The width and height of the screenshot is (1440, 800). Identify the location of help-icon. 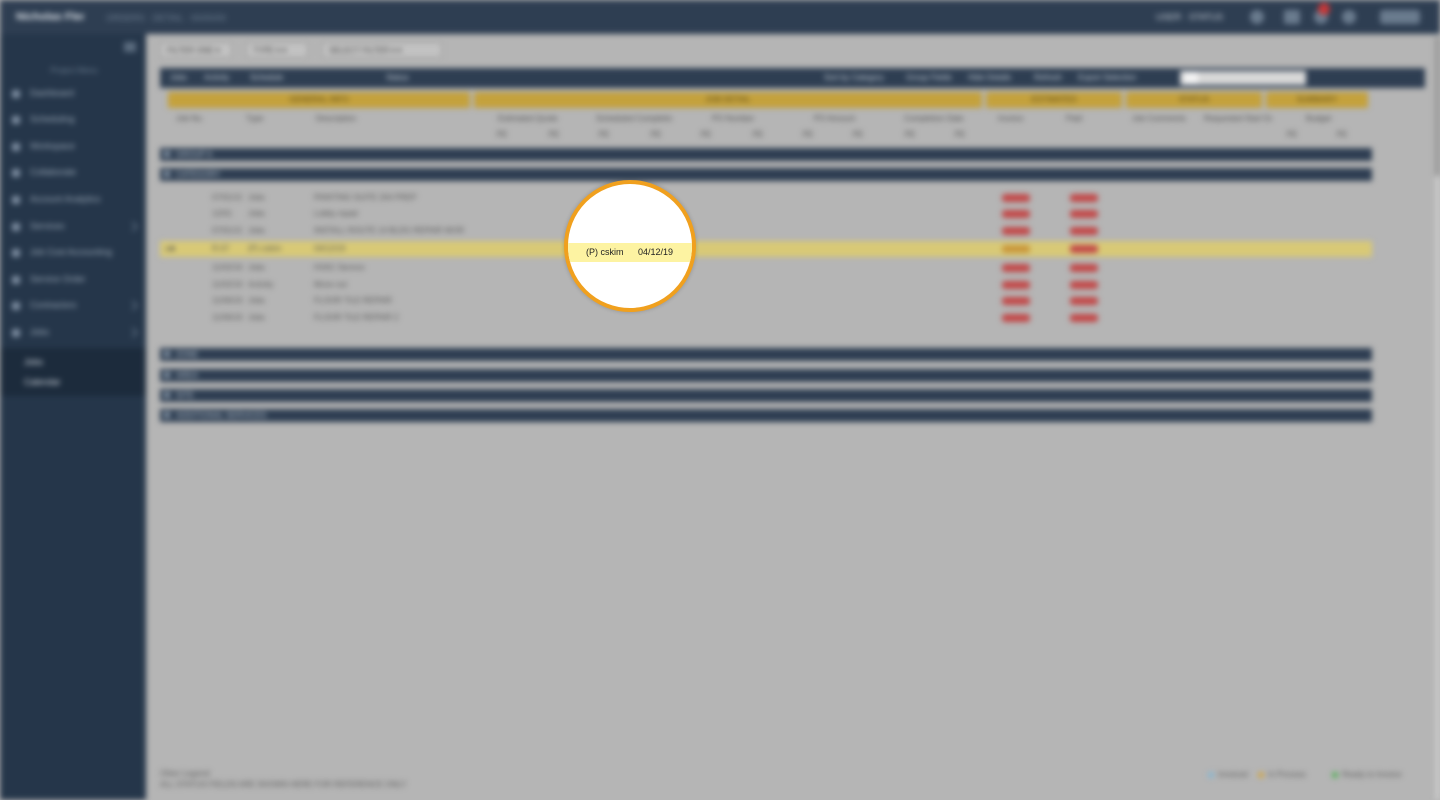
(1349, 17).